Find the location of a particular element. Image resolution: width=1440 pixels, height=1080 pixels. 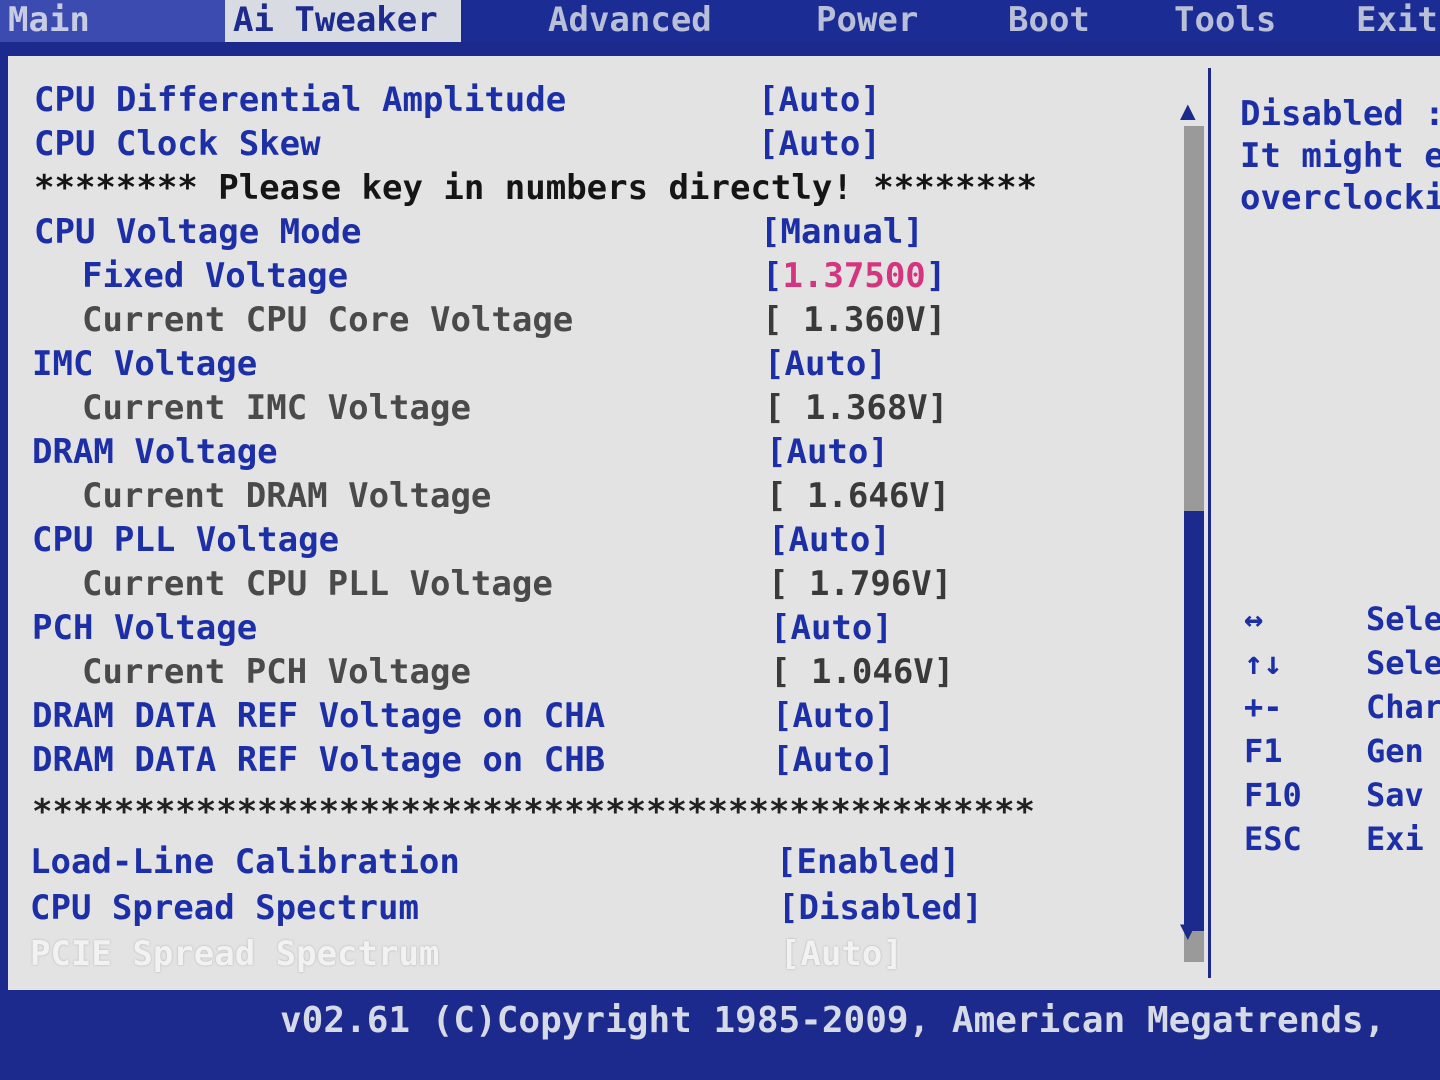

setting-cpu-pll-voltage: CPU PLL Voltage [Auto] is located at coordinates (593, 542).